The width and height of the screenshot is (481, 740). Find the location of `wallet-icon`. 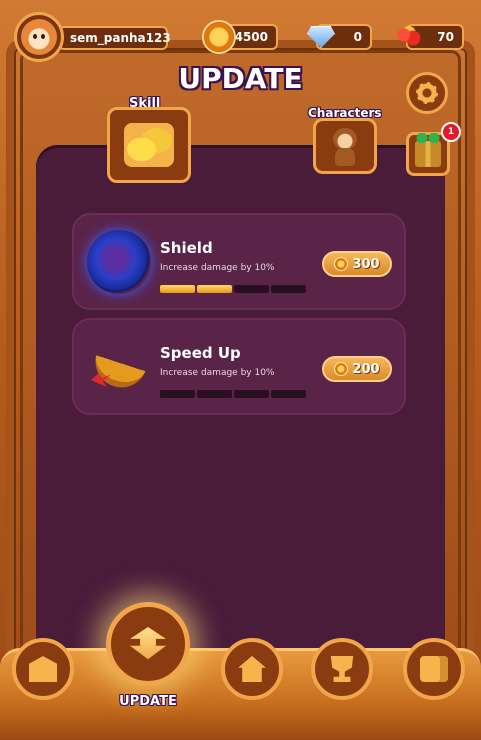

wallet-icon is located at coordinates (434, 669).